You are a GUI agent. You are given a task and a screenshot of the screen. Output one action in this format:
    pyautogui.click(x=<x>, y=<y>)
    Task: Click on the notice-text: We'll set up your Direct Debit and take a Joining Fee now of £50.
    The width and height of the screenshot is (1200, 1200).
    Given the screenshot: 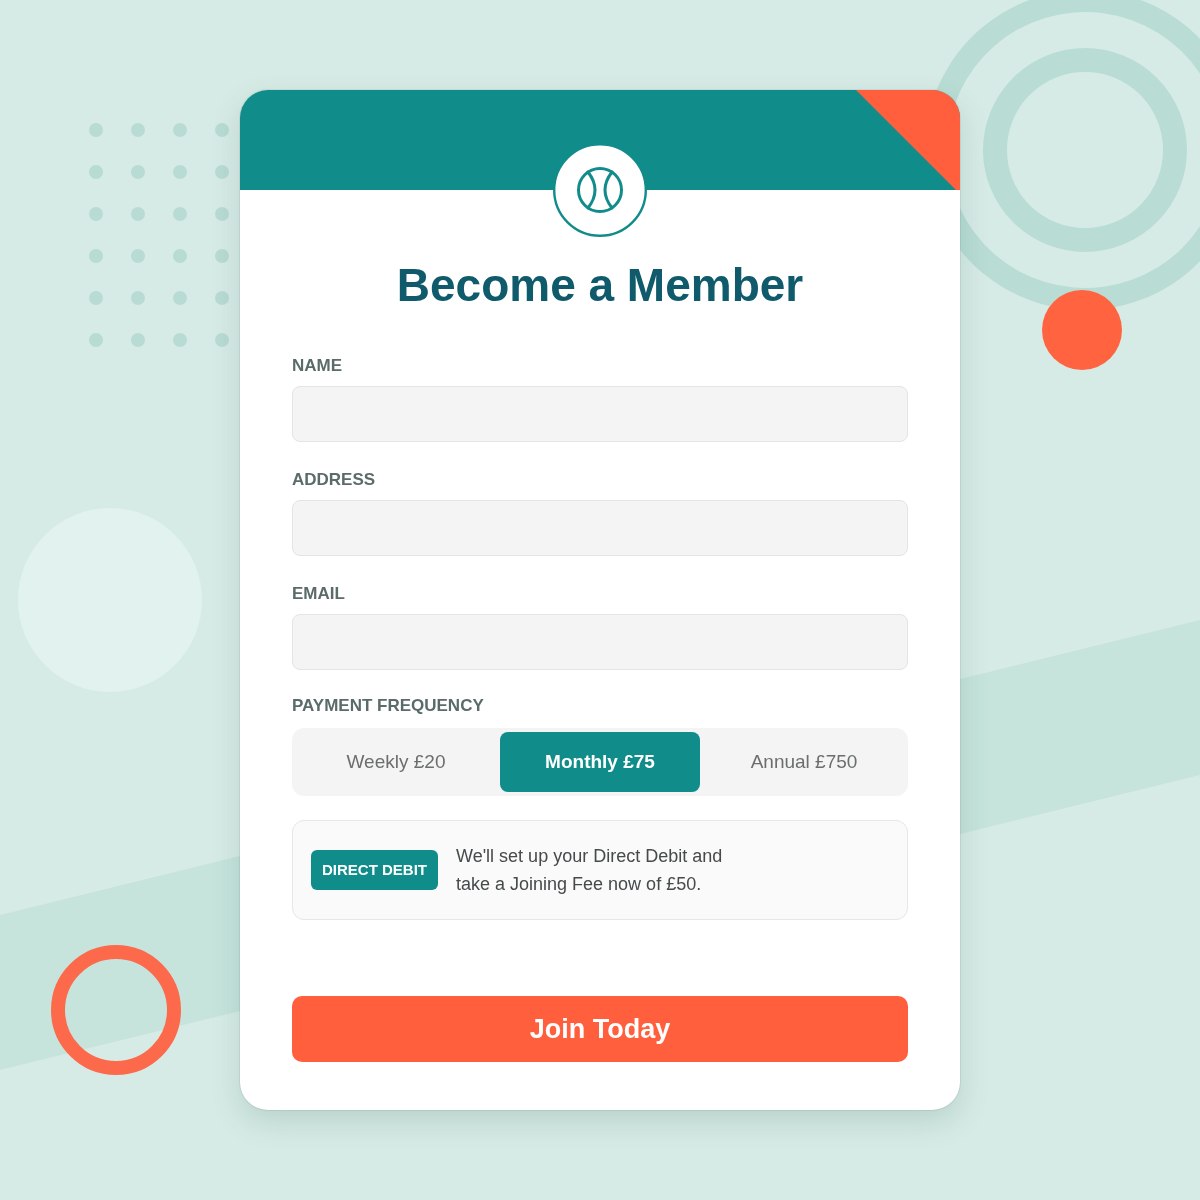 What is the action you would take?
    pyautogui.click(x=590, y=870)
    